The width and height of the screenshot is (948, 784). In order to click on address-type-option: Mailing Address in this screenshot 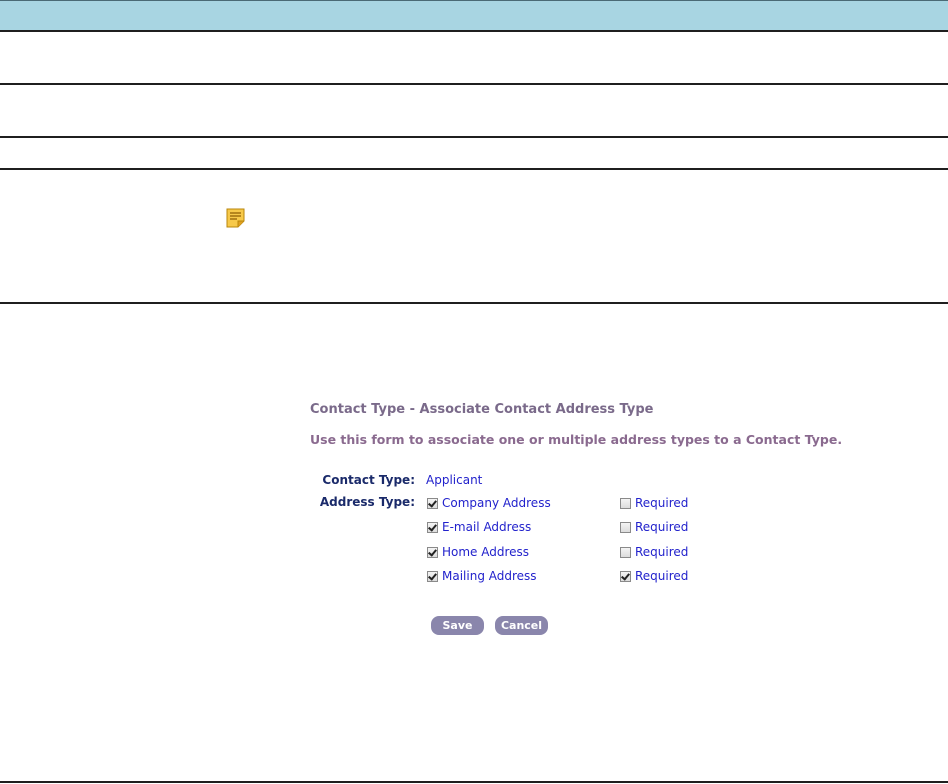, I will do `click(482, 576)`.